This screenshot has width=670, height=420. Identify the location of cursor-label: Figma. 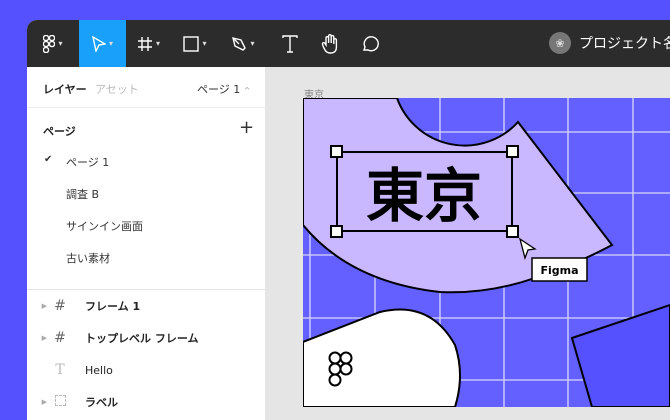
(559, 270).